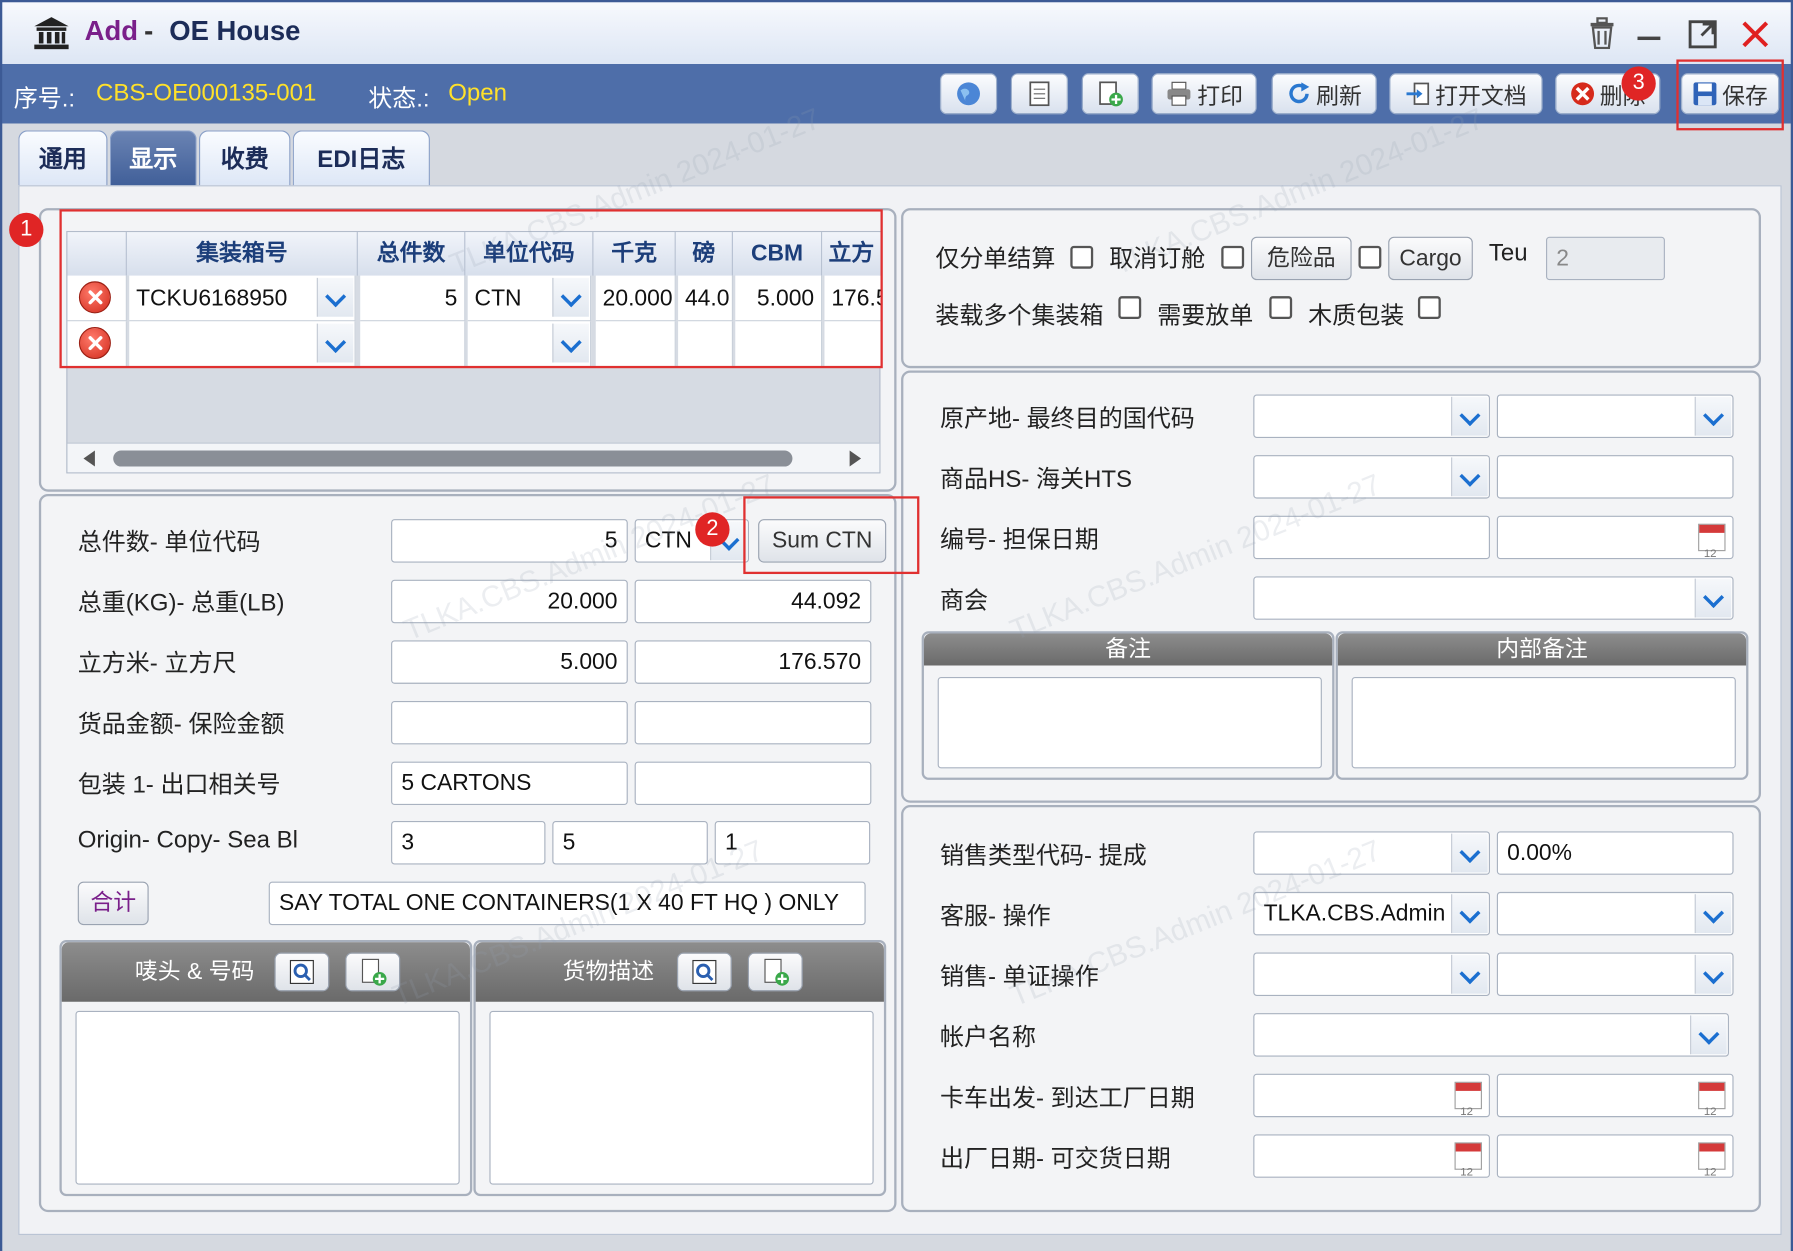 The image size is (1793, 1251). Describe the element at coordinates (1370, 257) in the screenshot. I see `dangerous-checkbox` at that location.